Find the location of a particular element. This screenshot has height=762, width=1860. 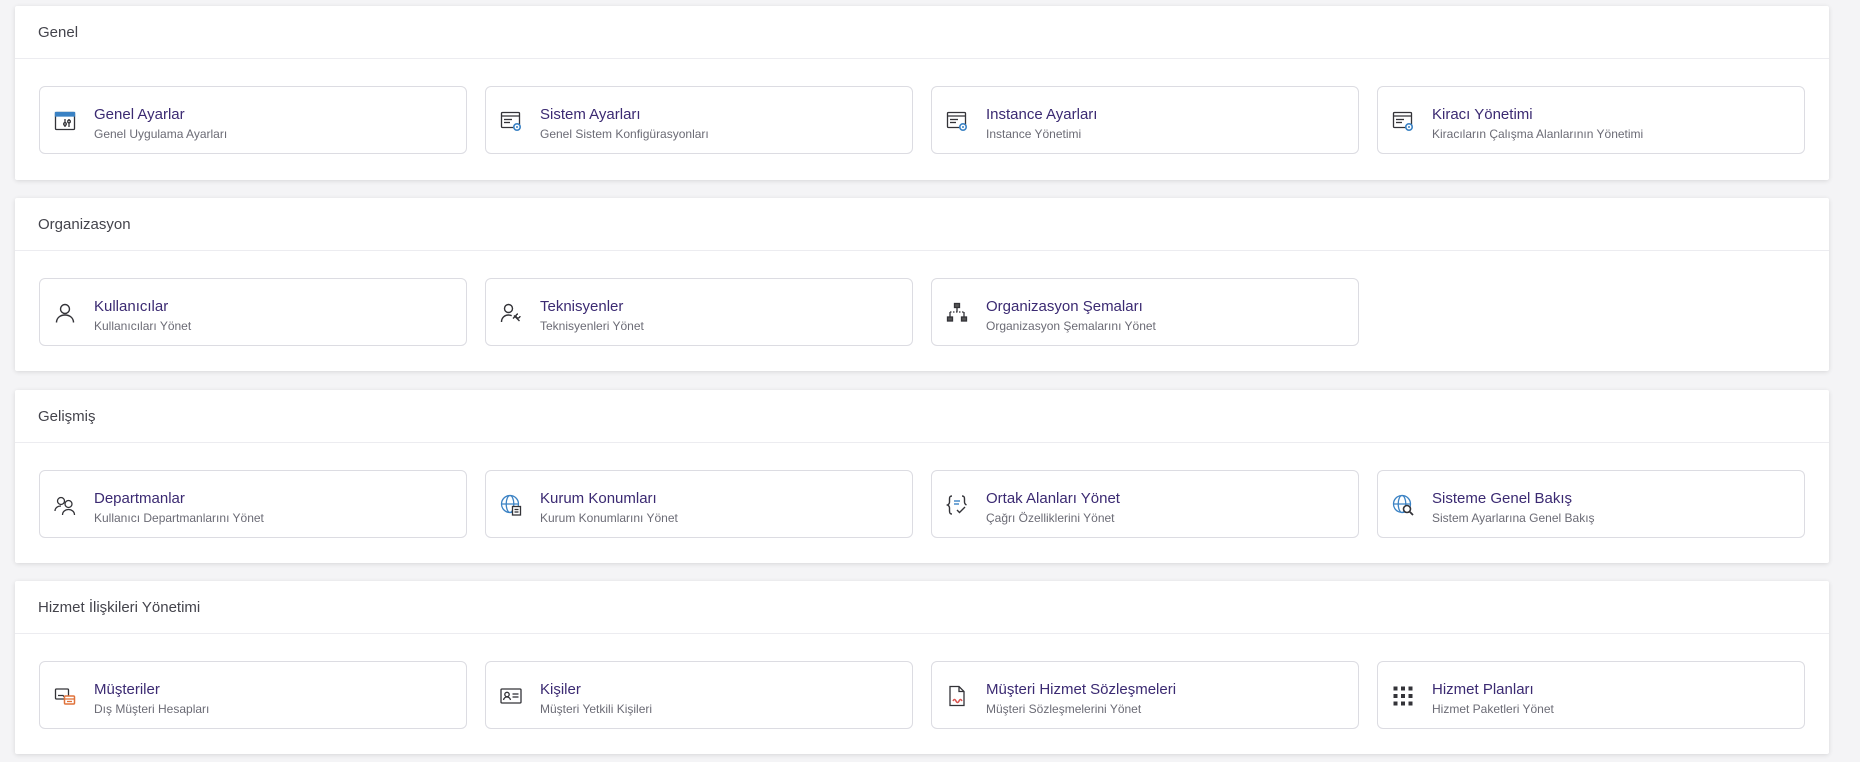

user-icon is located at coordinates (65, 313).